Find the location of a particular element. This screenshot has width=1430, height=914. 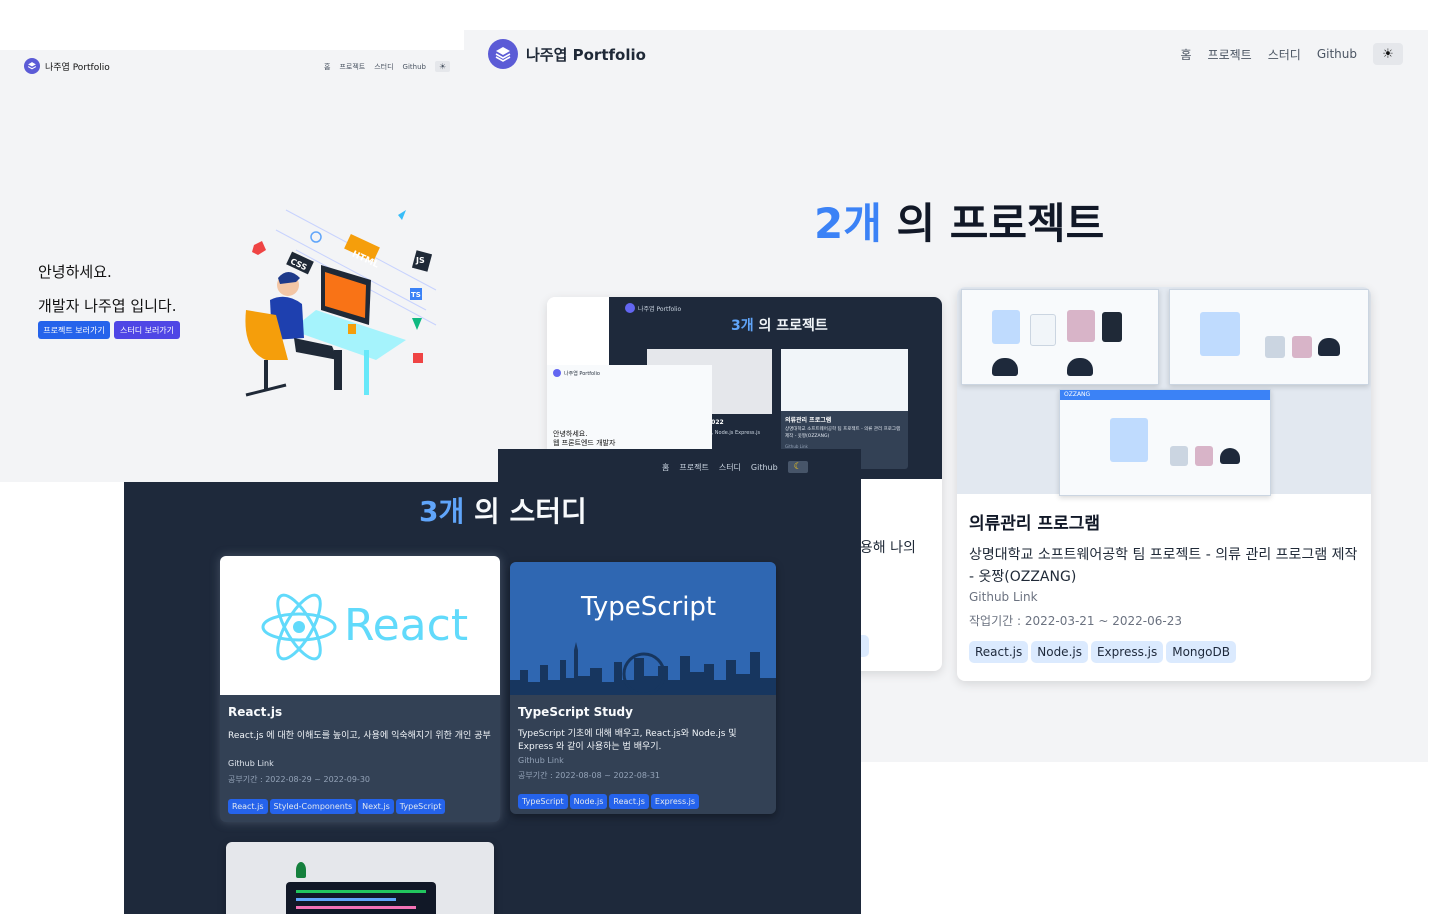

layers-logo-icon is located at coordinates (503, 54).